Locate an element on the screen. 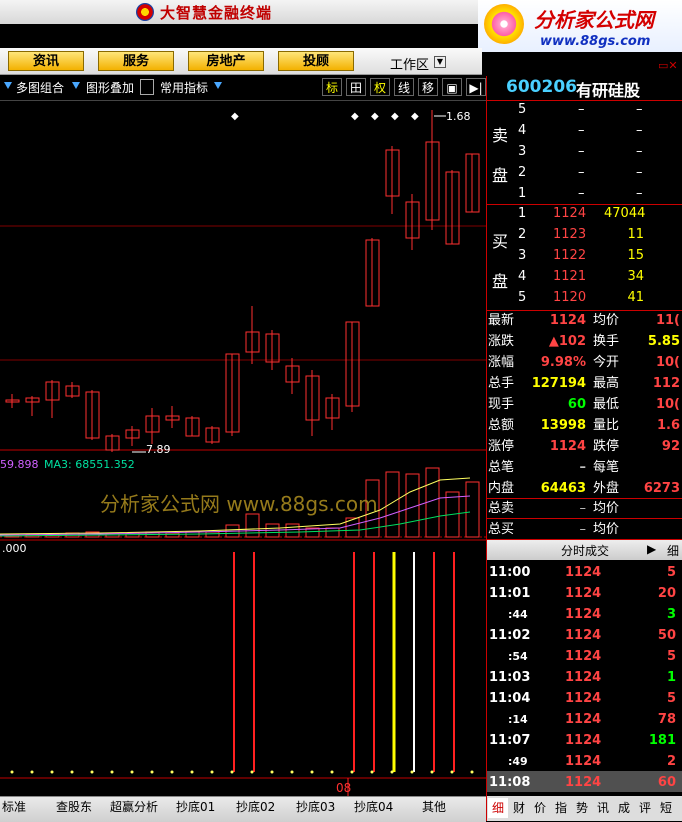 The height and width of the screenshot is (822, 682). grid-button: 田 is located at coordinates (356, 87).